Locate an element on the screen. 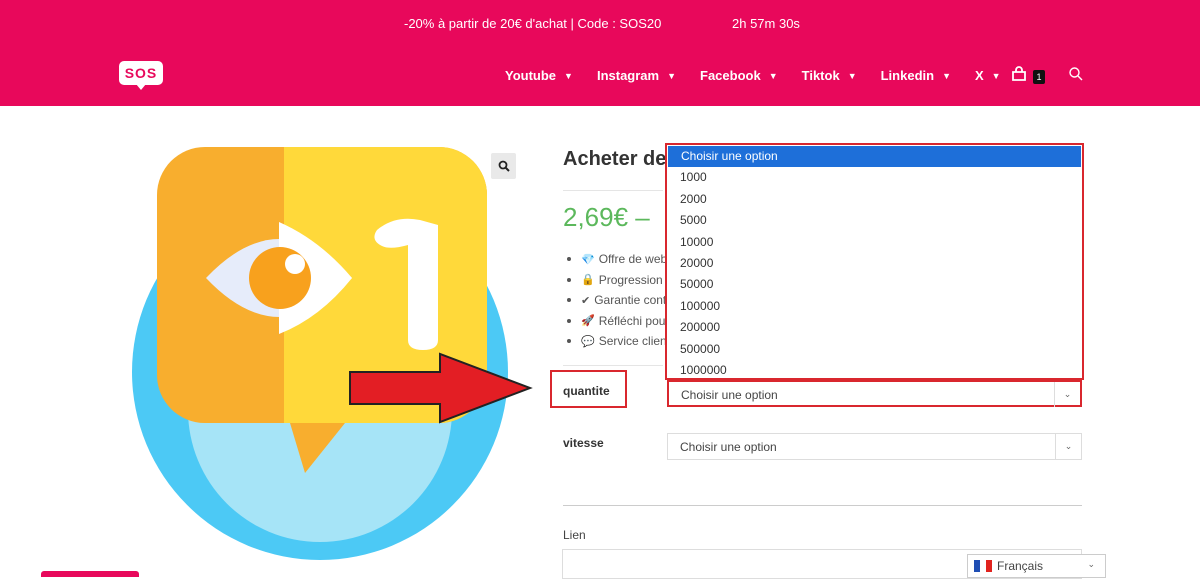 This screenshot has height=579, width=1200. site-logo: SOS is located at coordinates (141, 76).